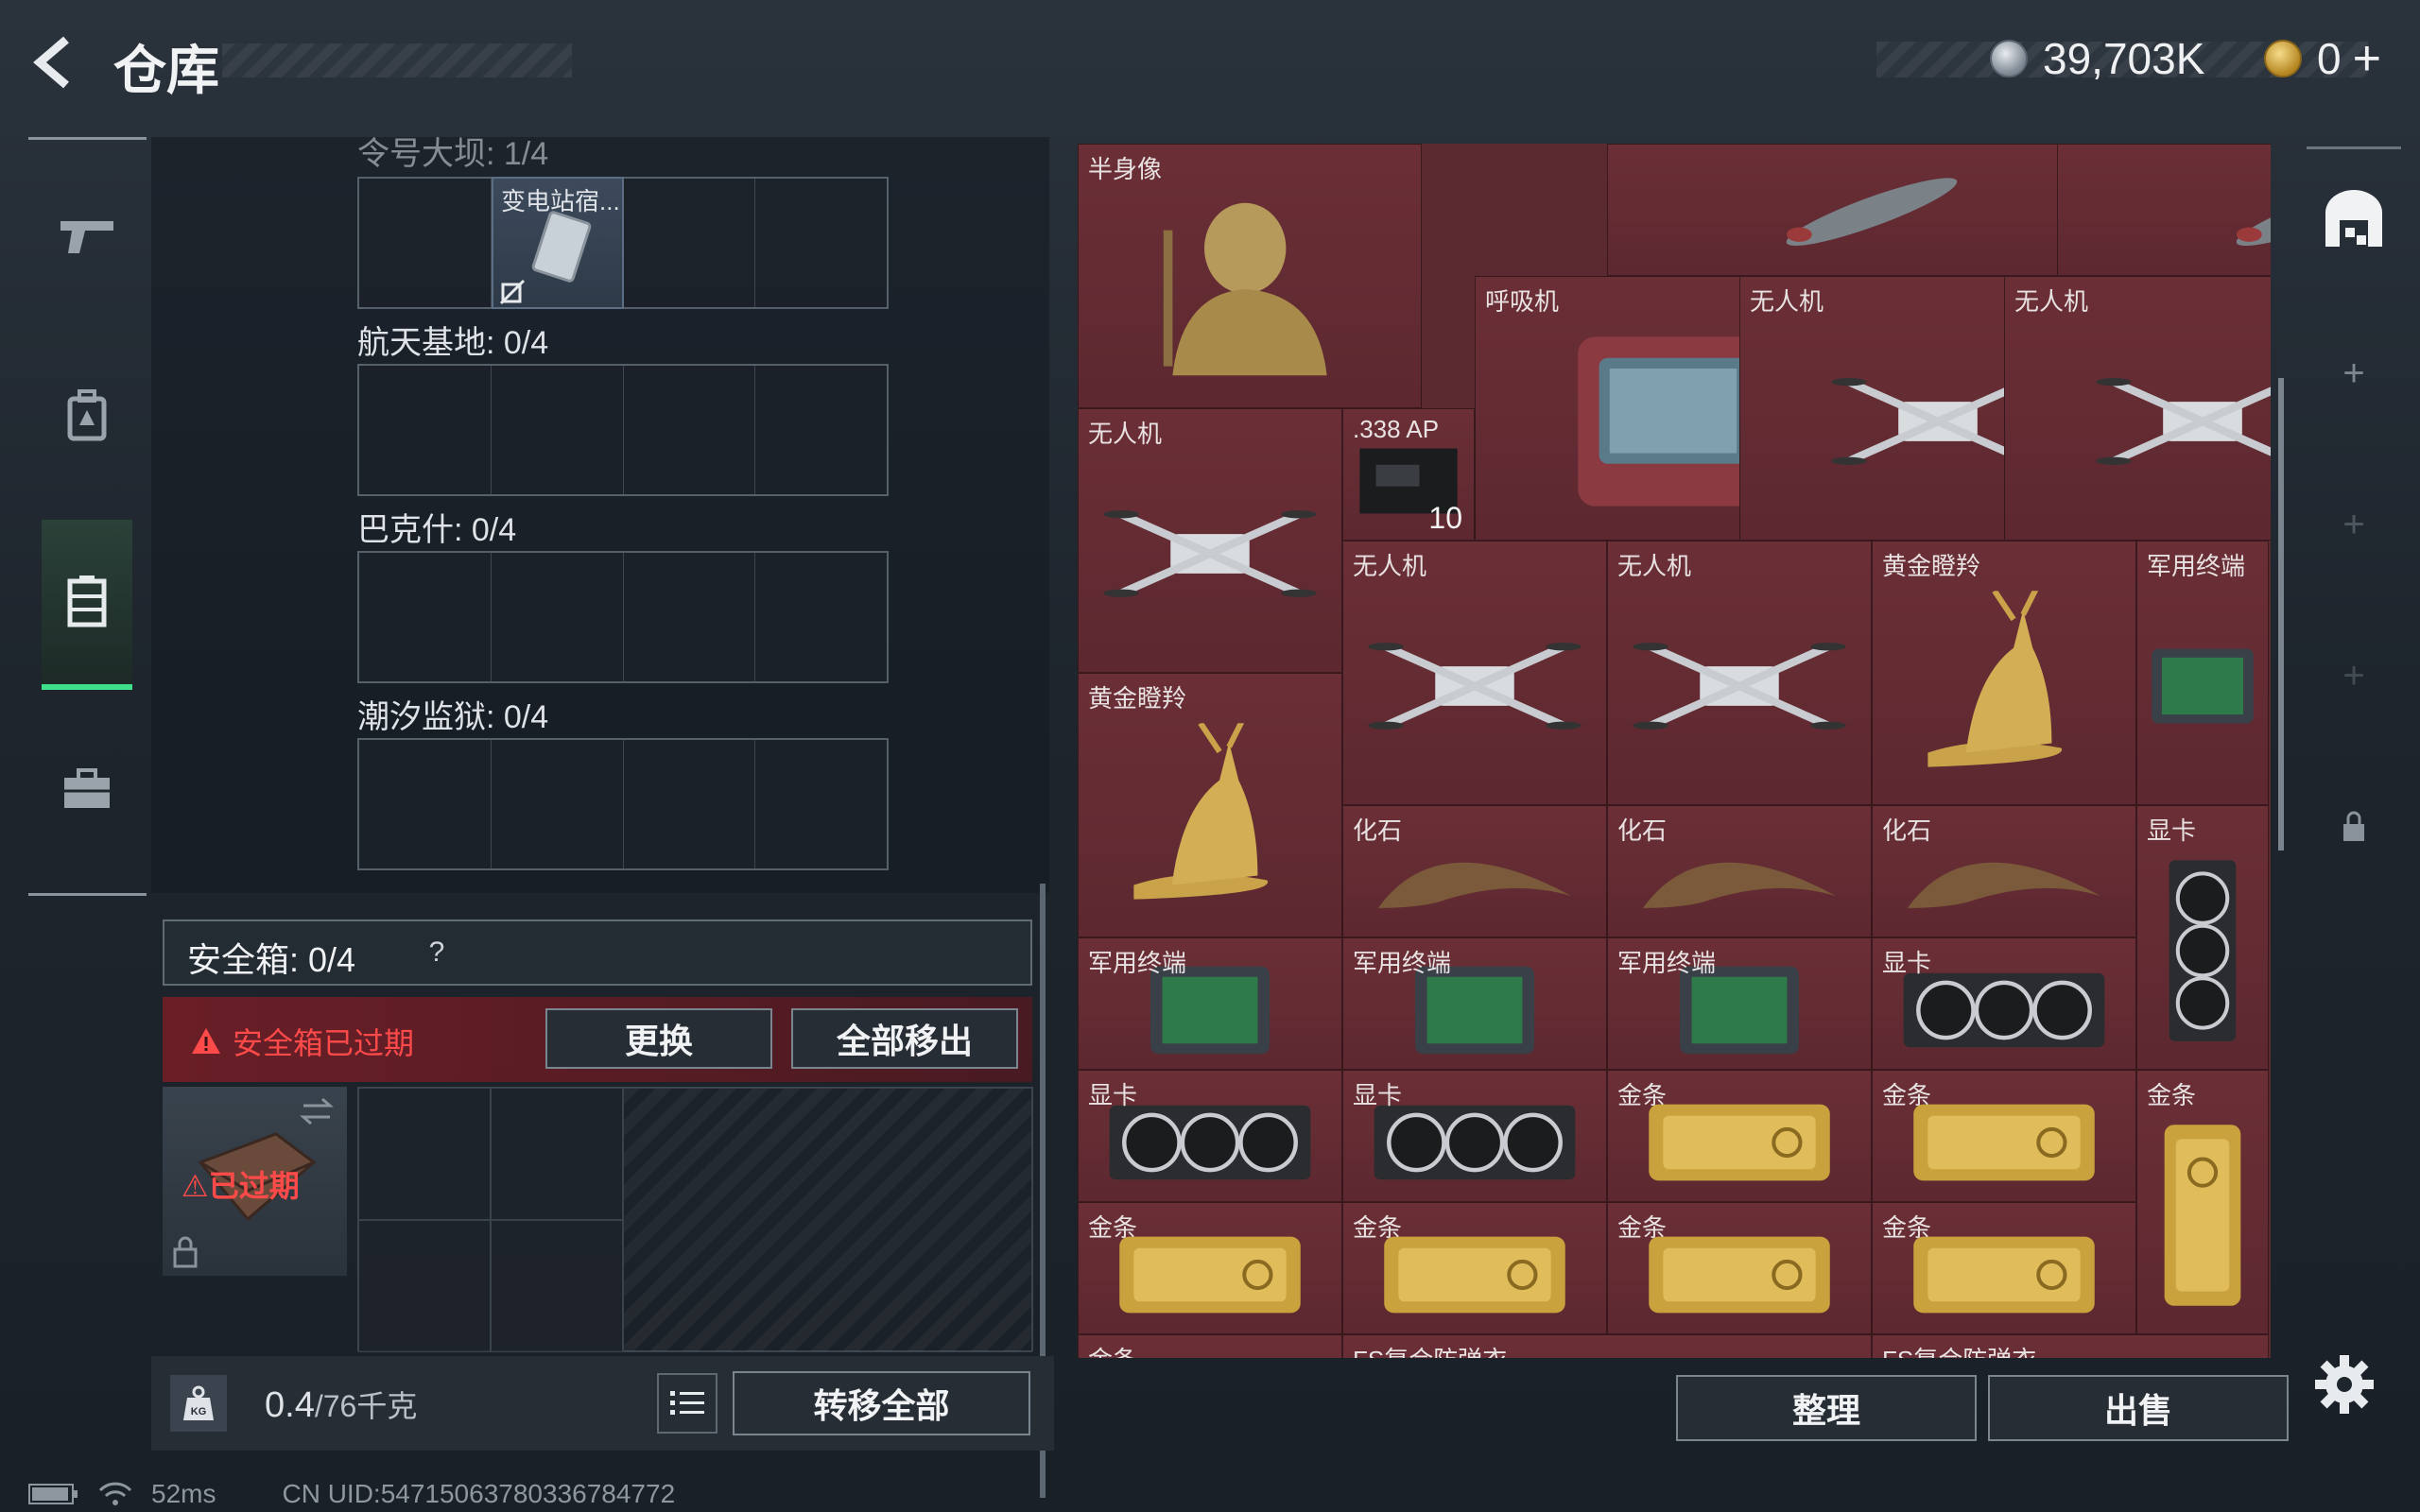 Image resolution: width=2420 pixels, height=1512 pixels. I want to click on remove-all-button: 全部移出, so click(904, 1038).